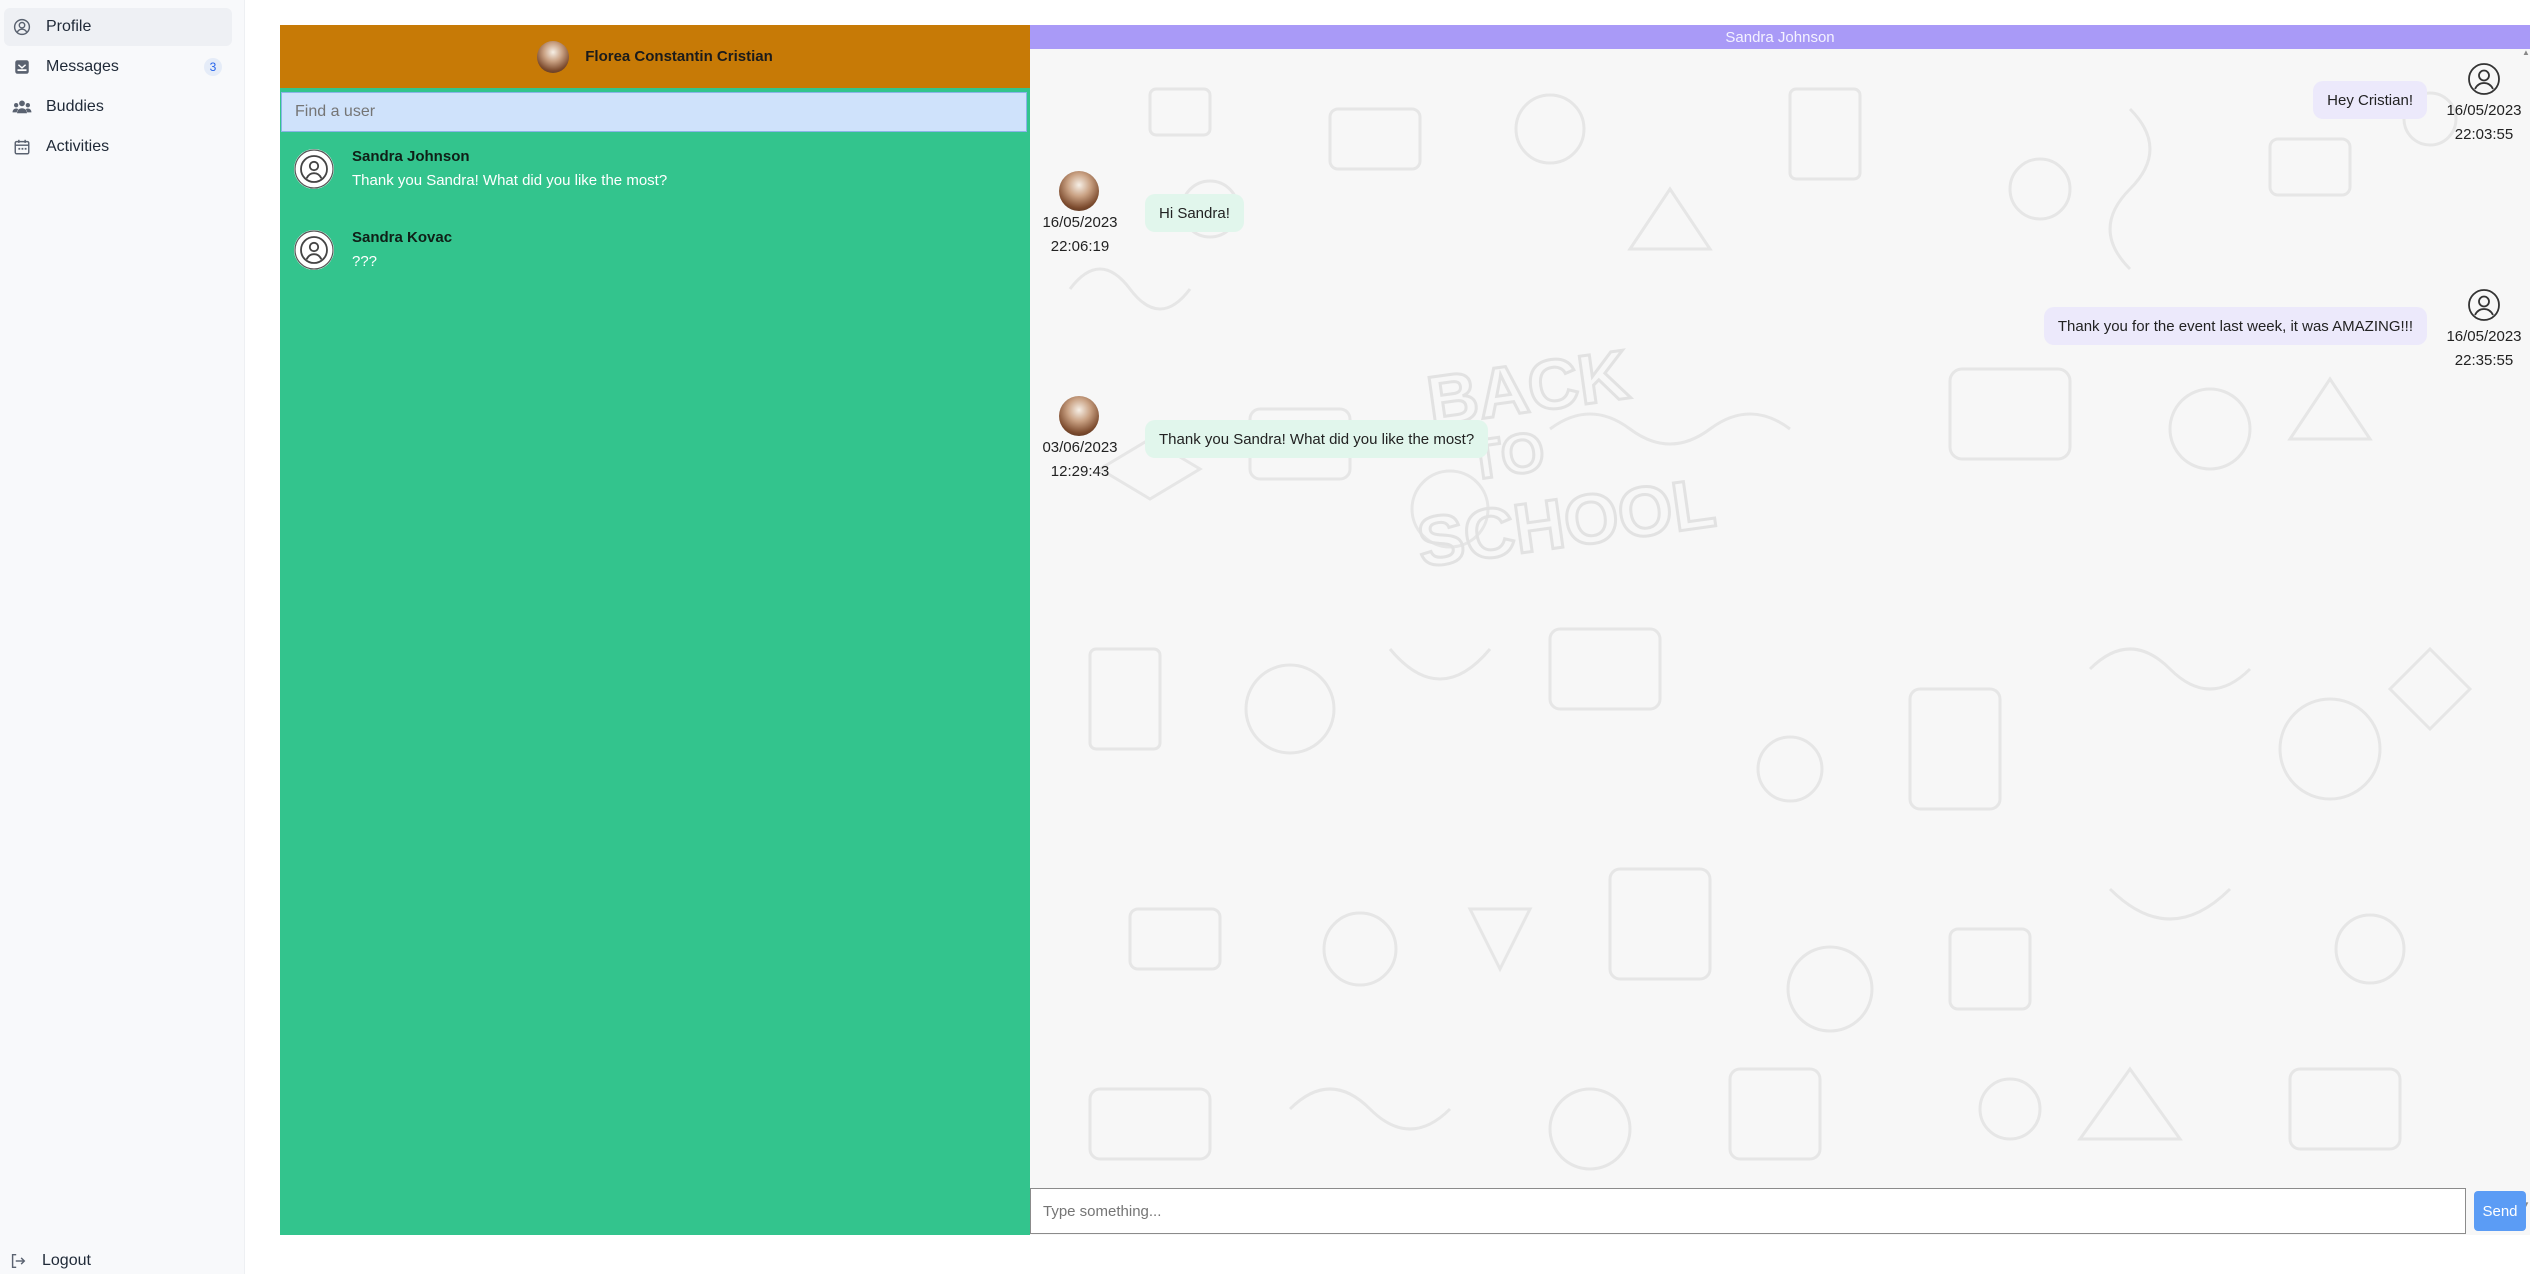  I want to click on sidebar-item-messages: Messages 3, so click(118, 67).